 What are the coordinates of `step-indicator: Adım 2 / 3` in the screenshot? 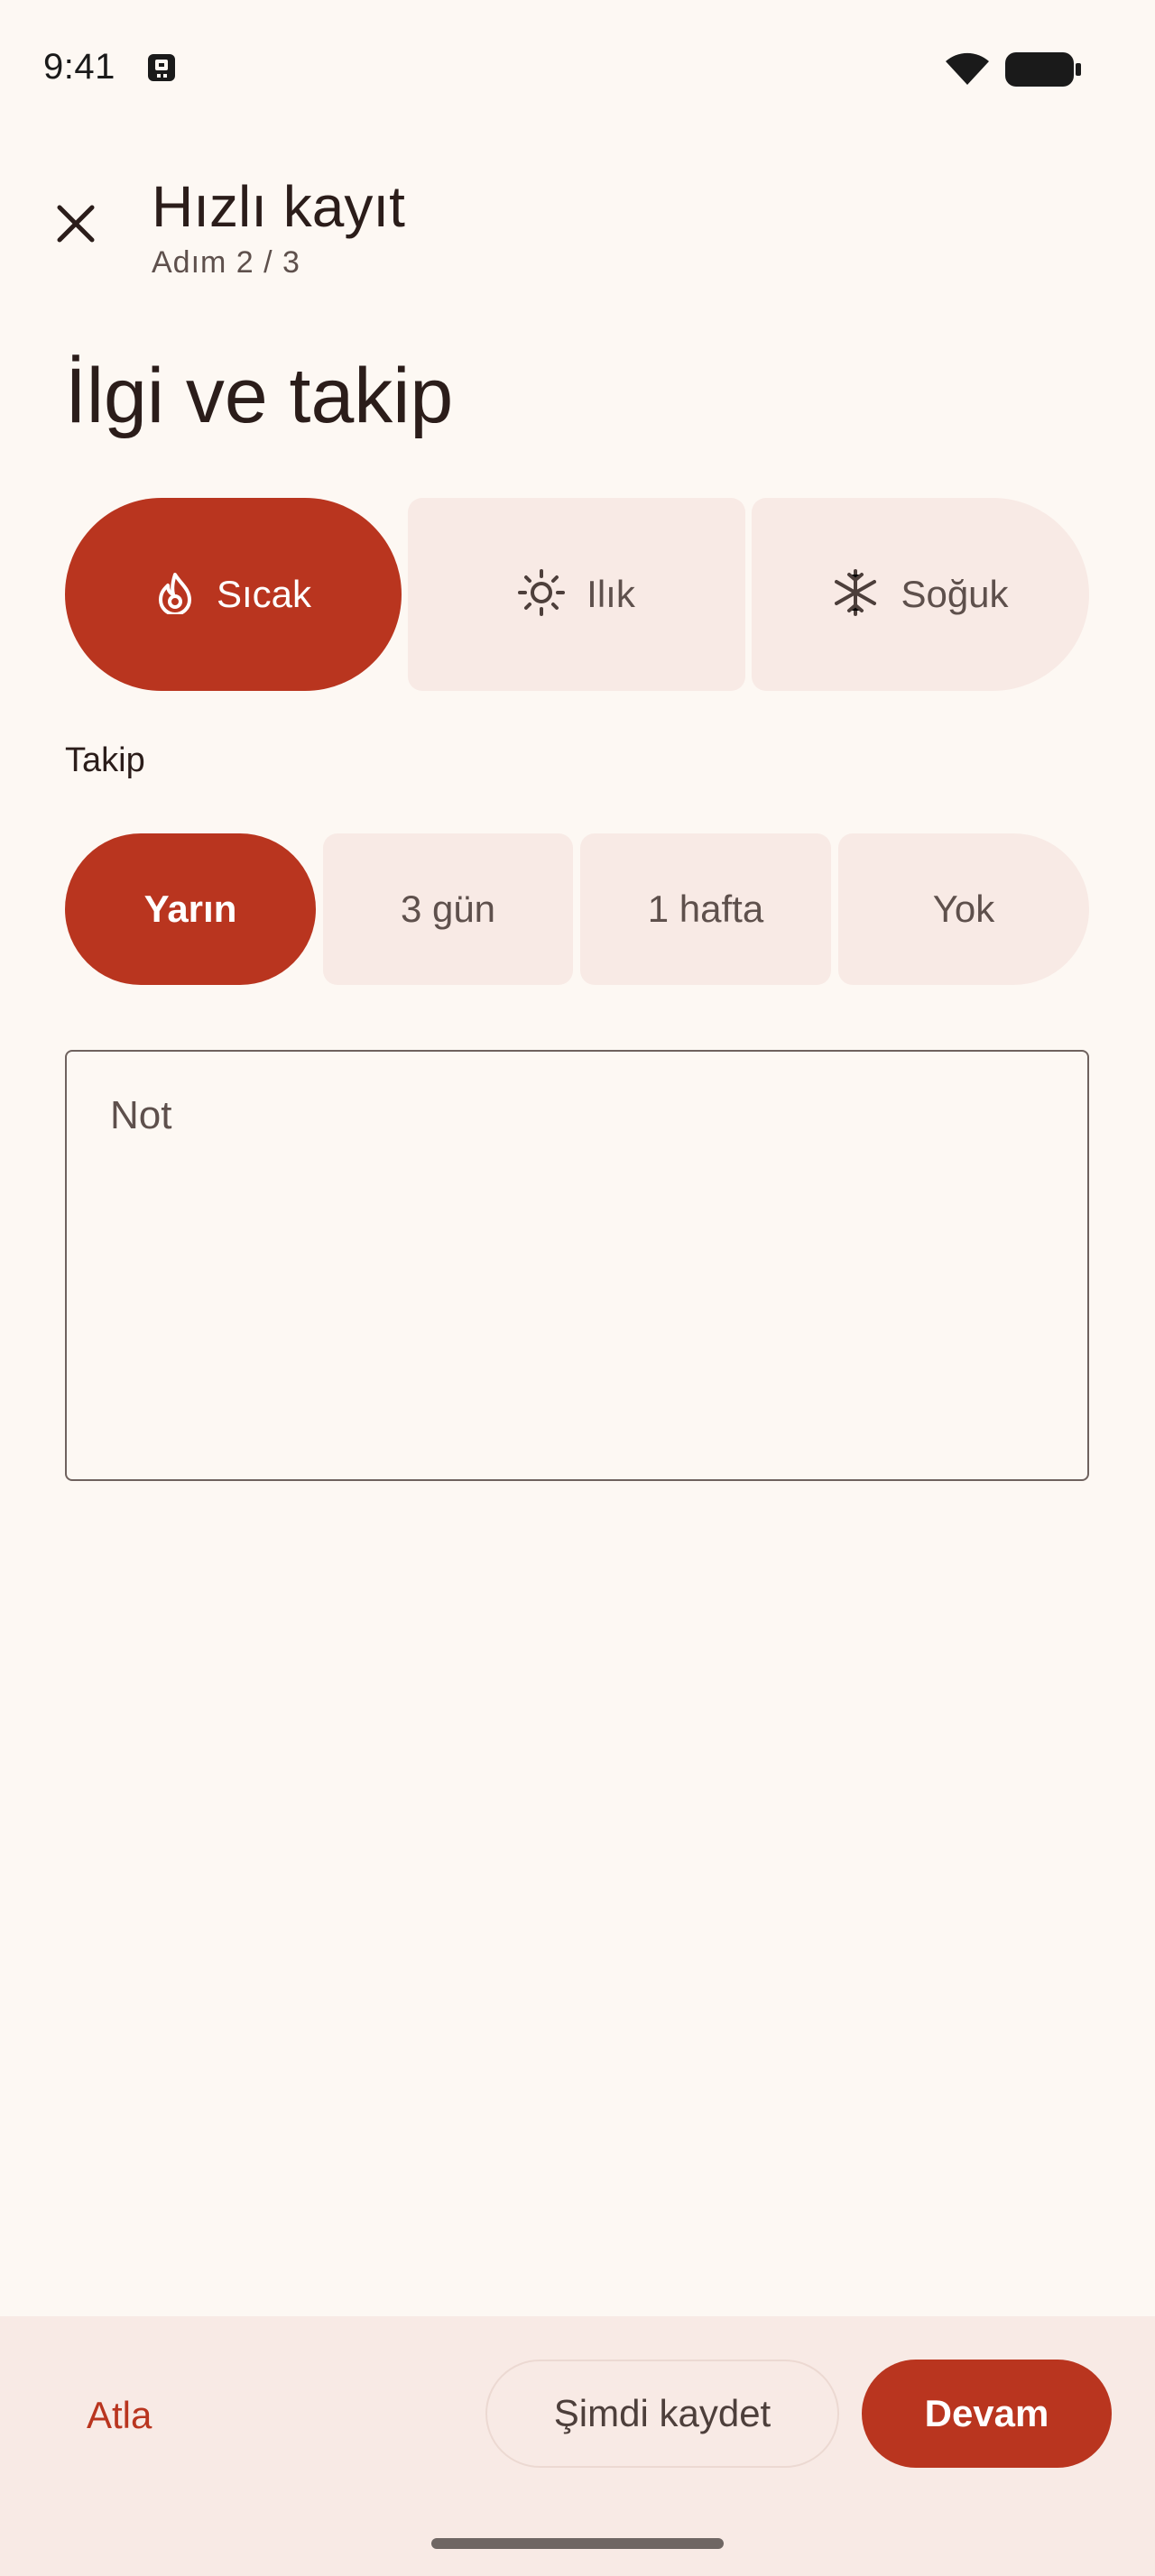 It's located at (226, 262).